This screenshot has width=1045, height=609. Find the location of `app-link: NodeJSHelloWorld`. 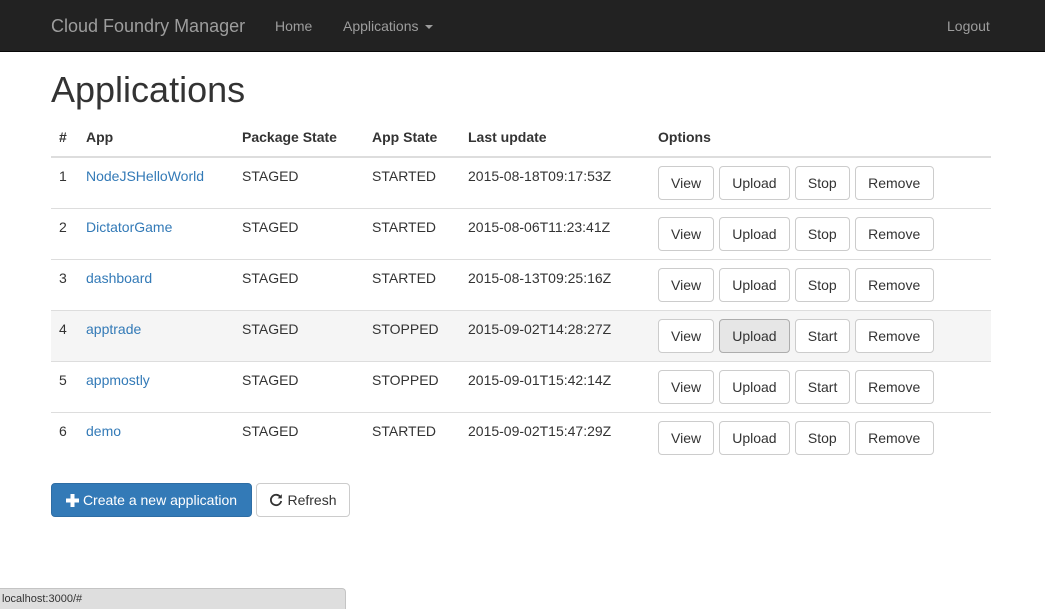

app-link: NodeJSHelloWorld is located at coordinates (145, 176).